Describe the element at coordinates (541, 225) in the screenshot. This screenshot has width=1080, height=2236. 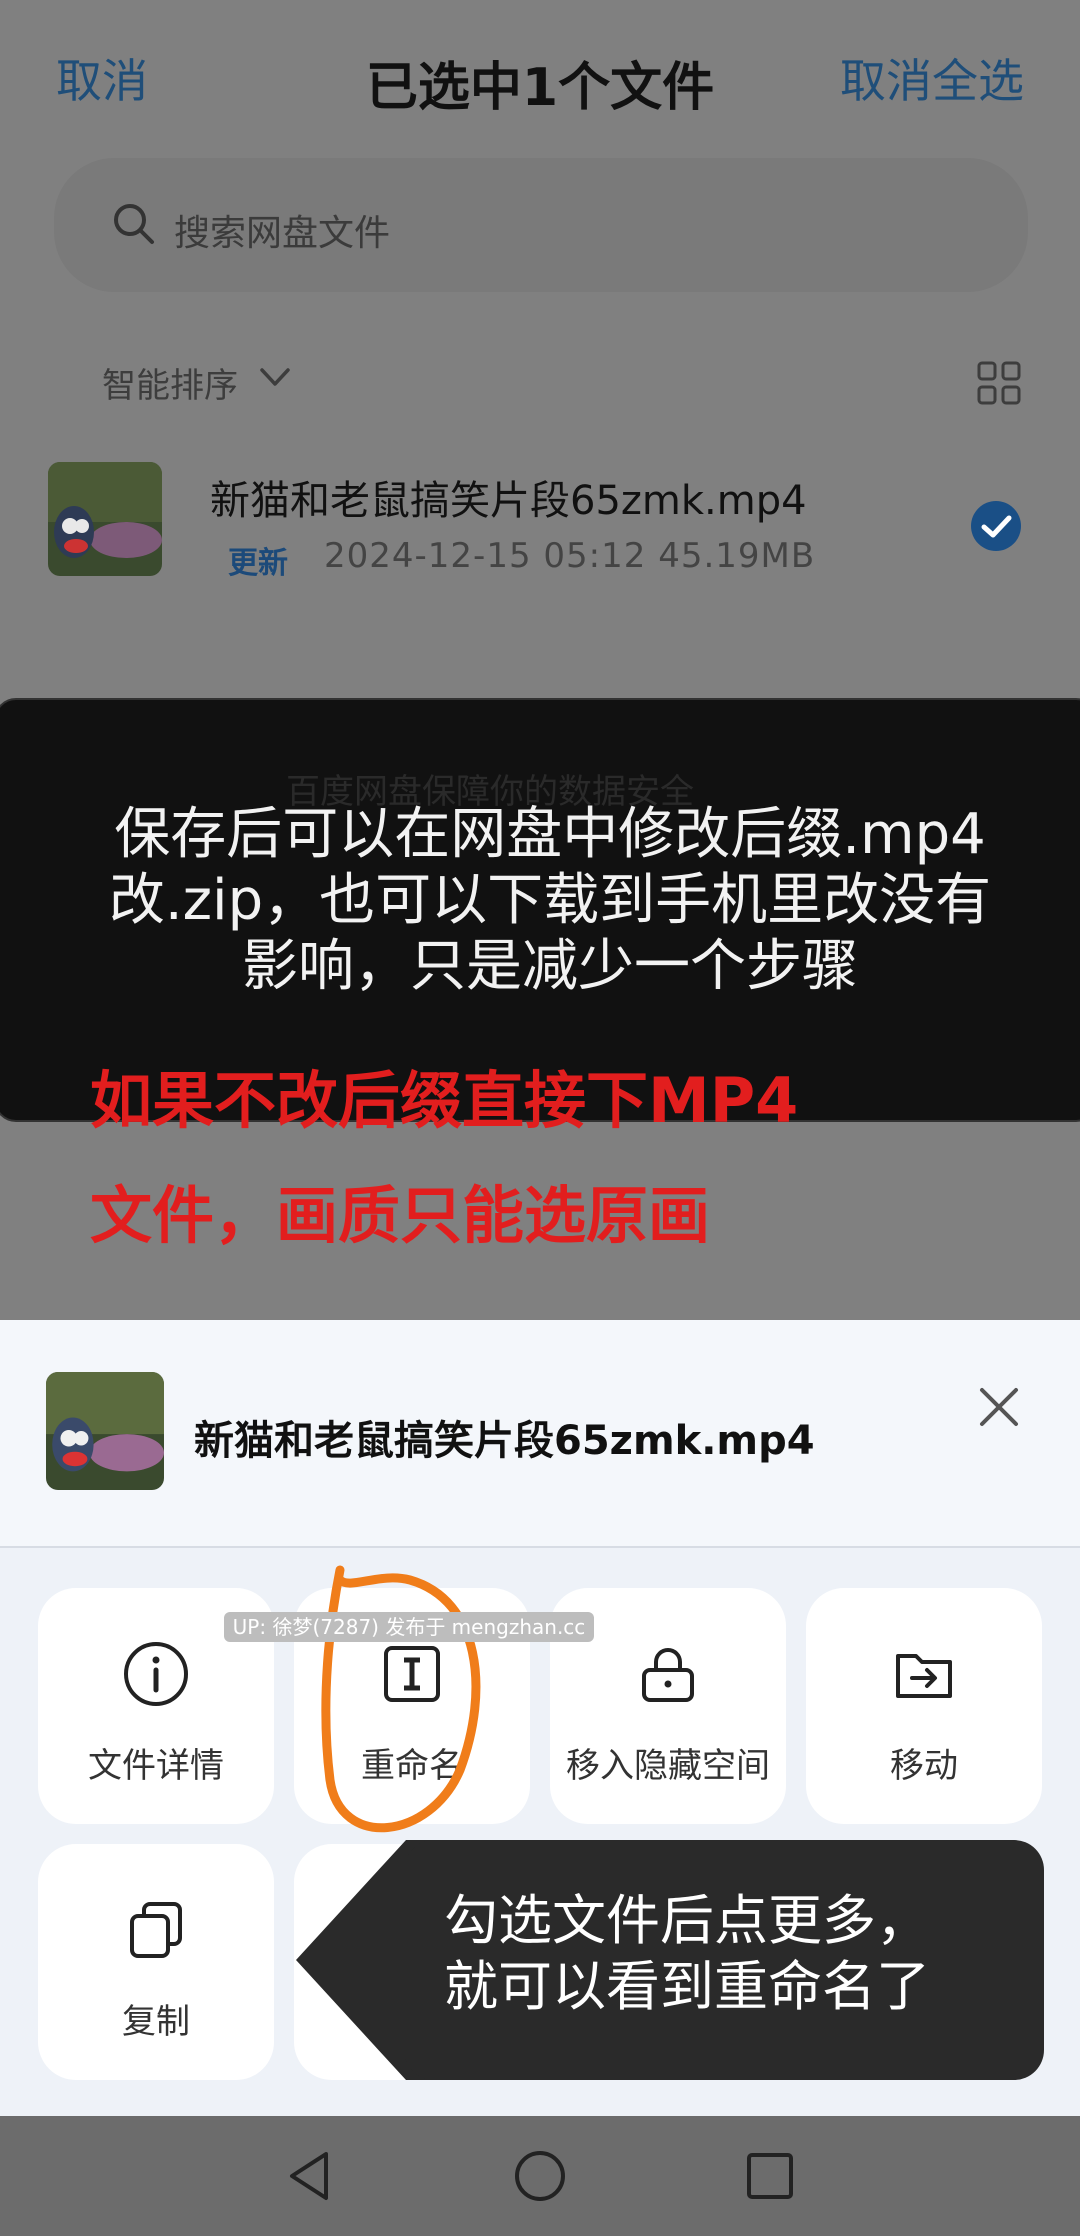
I see `search-input: 搜索网盘文件` at that location.